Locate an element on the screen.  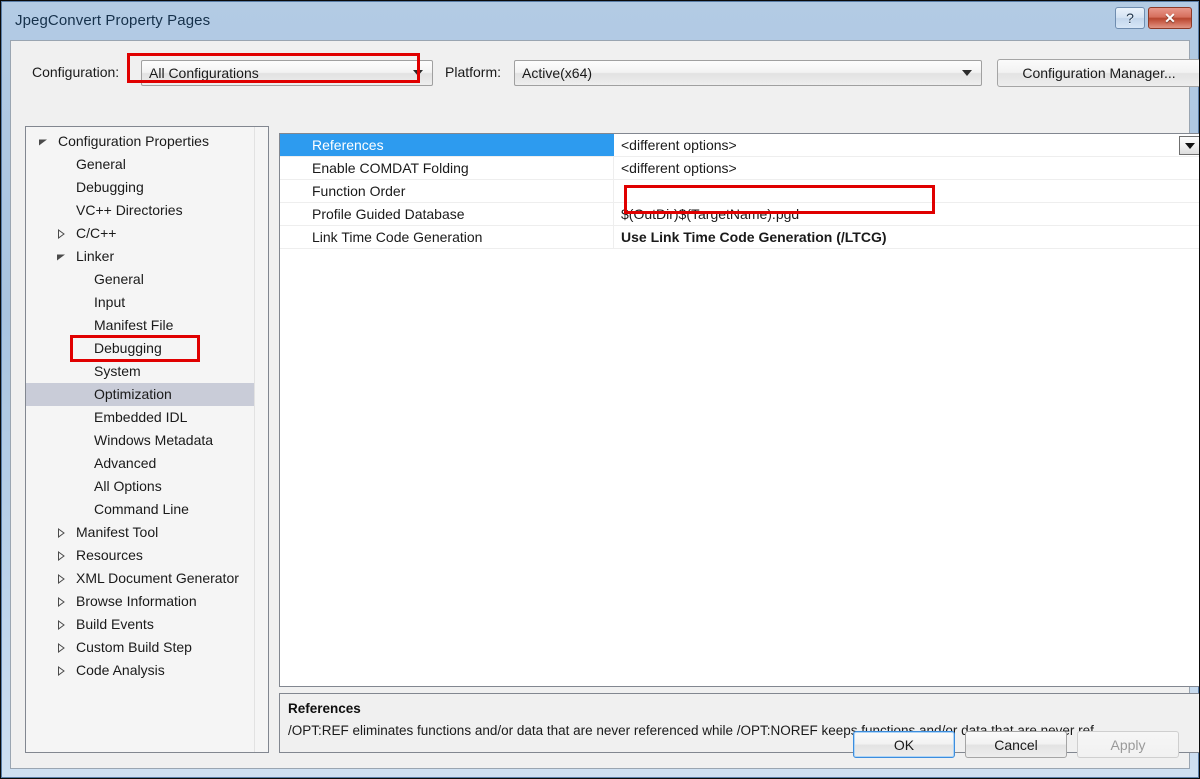
tree-item: All Options is located at coordinates (140, 486).